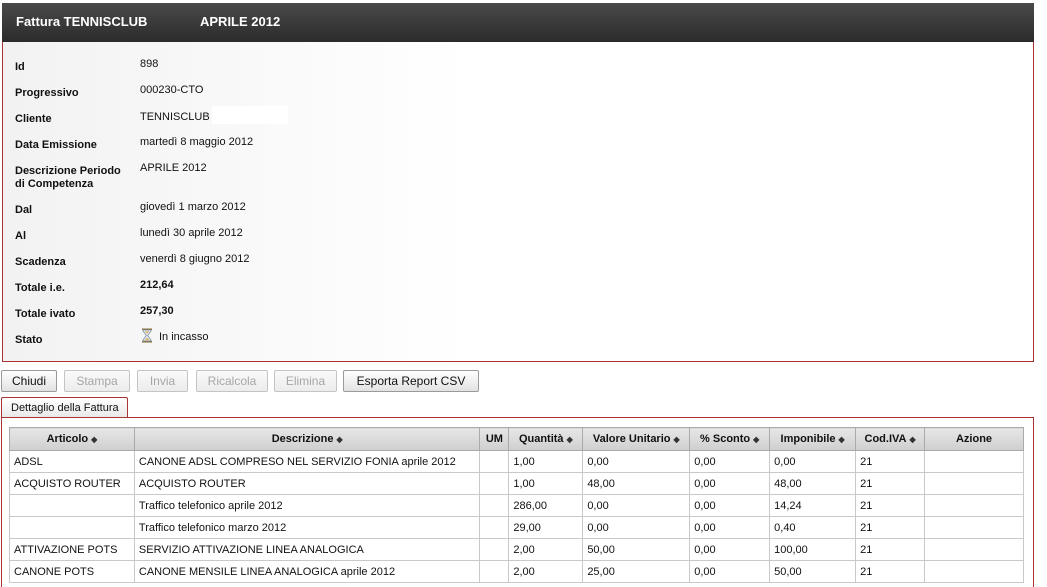 This screenshot has width=1047, height=587. I want to click on cell-valore-unitario: 50,00, so click(636, 549).